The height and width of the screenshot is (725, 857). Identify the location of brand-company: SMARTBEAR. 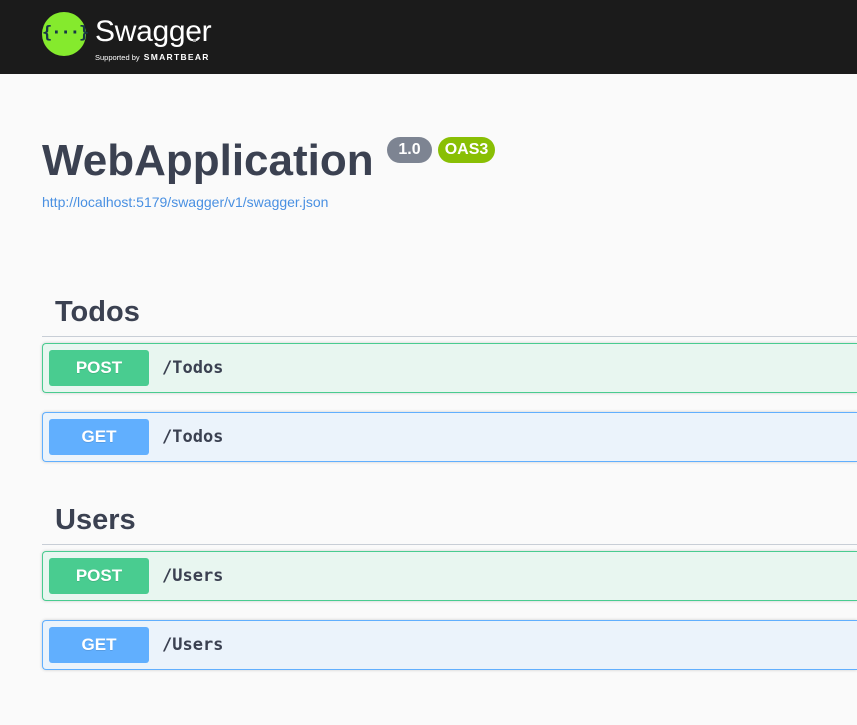
(176, 57).